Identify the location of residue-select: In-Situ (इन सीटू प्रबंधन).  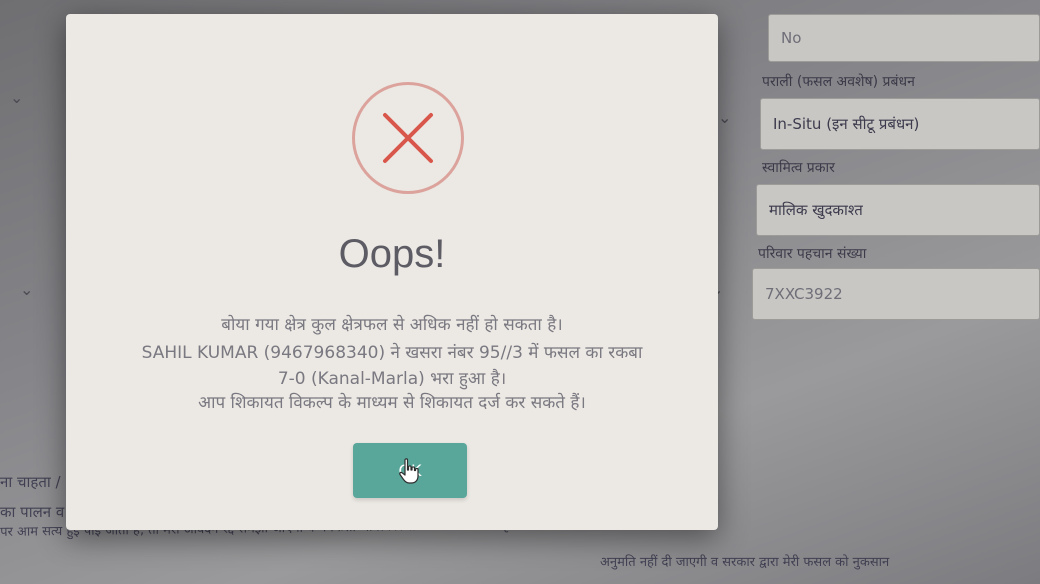
(900, 124).